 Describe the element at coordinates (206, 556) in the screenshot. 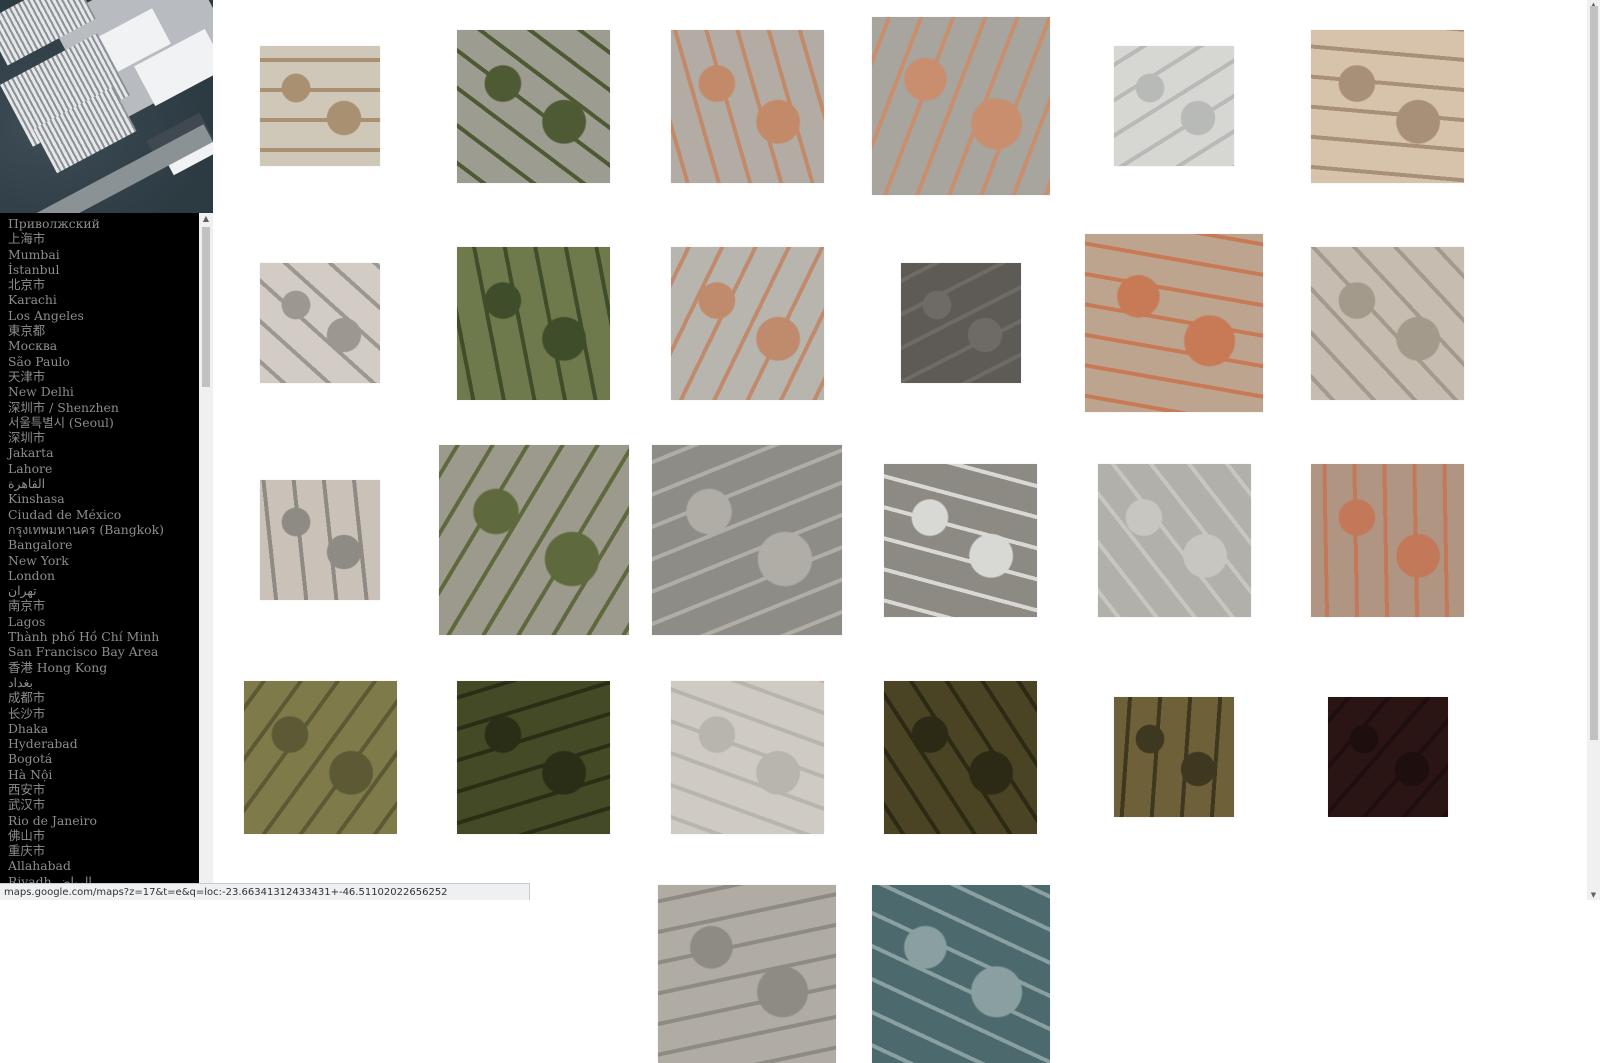

I see `city-list-scrollbar: ▲` at that location.